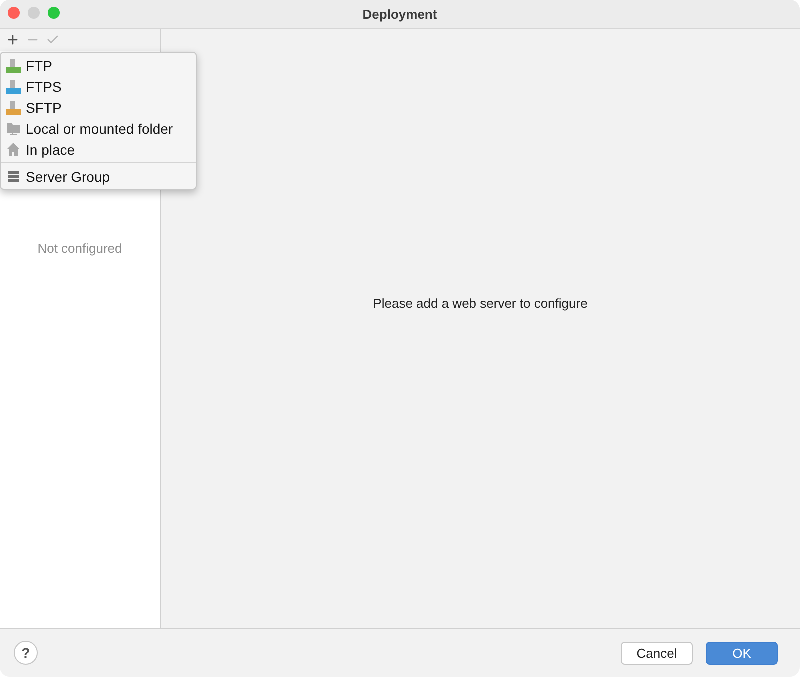  I want to click on close-button, so click(14, 13).